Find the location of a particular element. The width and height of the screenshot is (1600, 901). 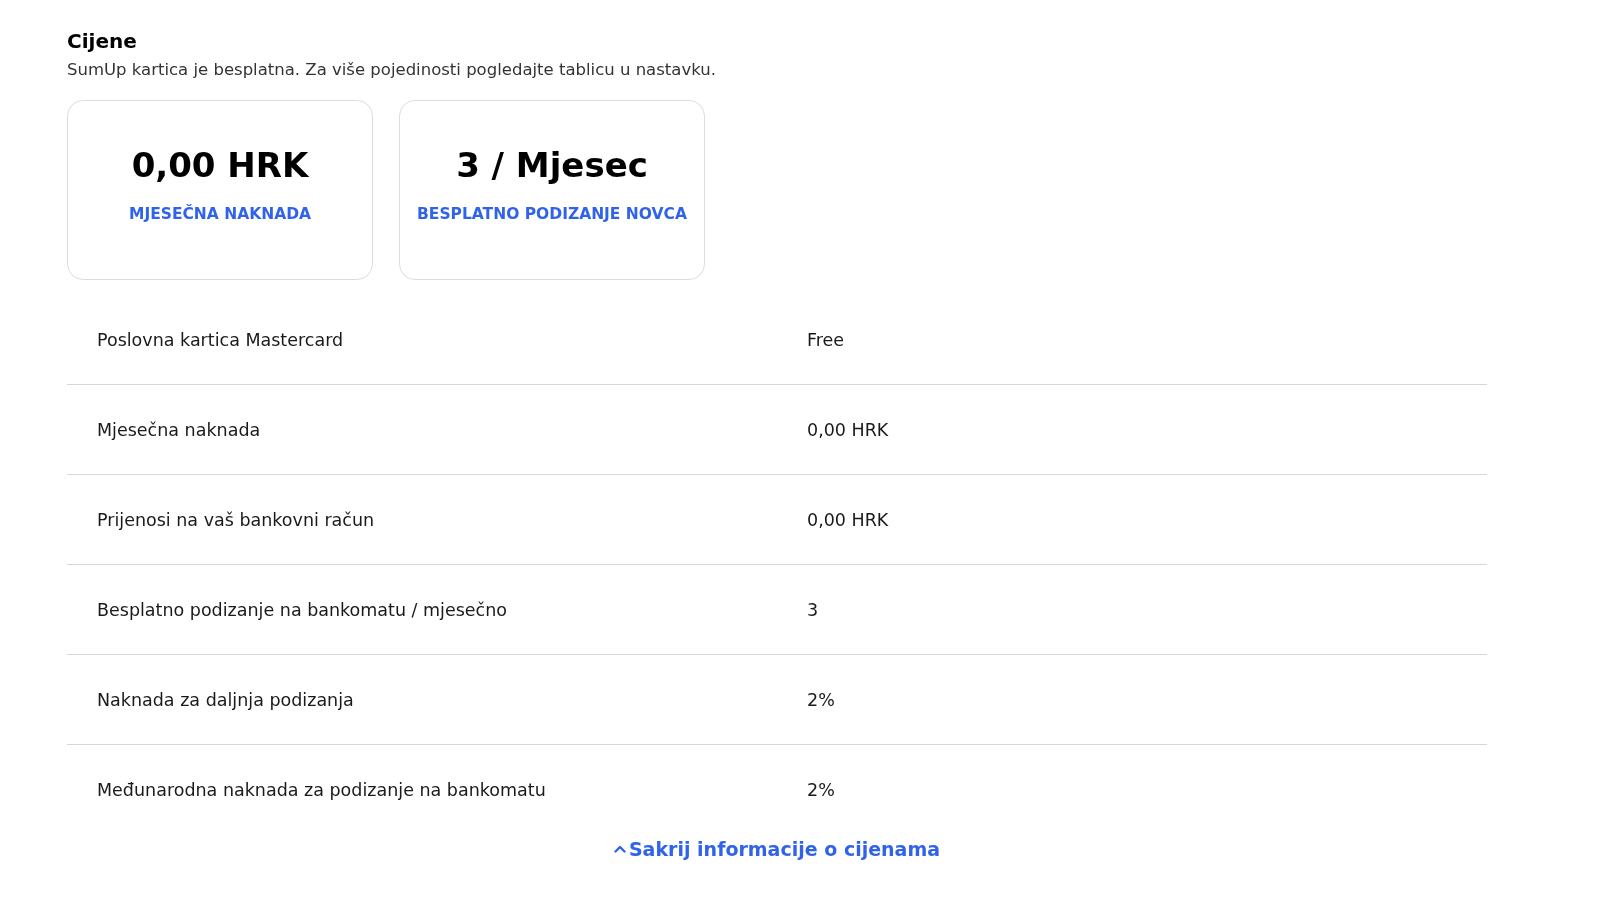

table-cell: Free is located at coordinates (826, 339).